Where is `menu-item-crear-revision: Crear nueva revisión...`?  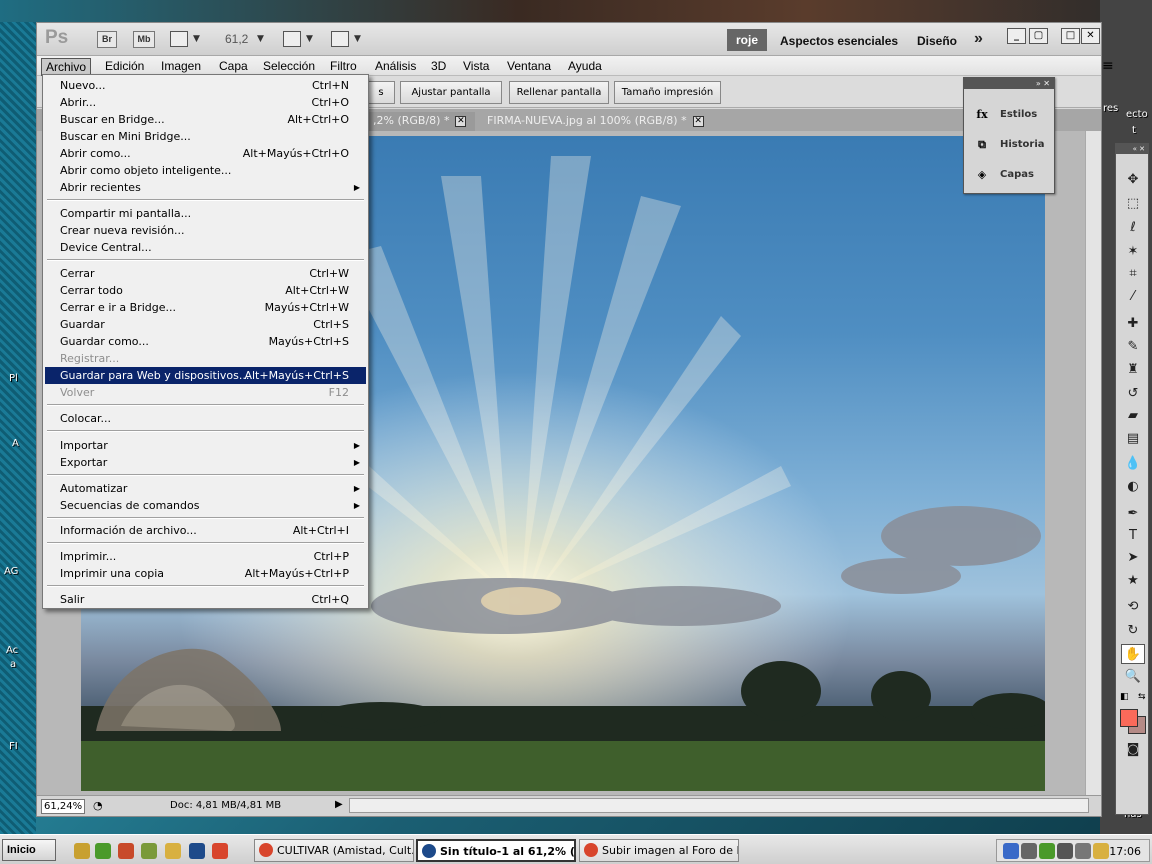
menu-item-crear-revision: Crear nueva revisión... is located at coordinates (205, 230).